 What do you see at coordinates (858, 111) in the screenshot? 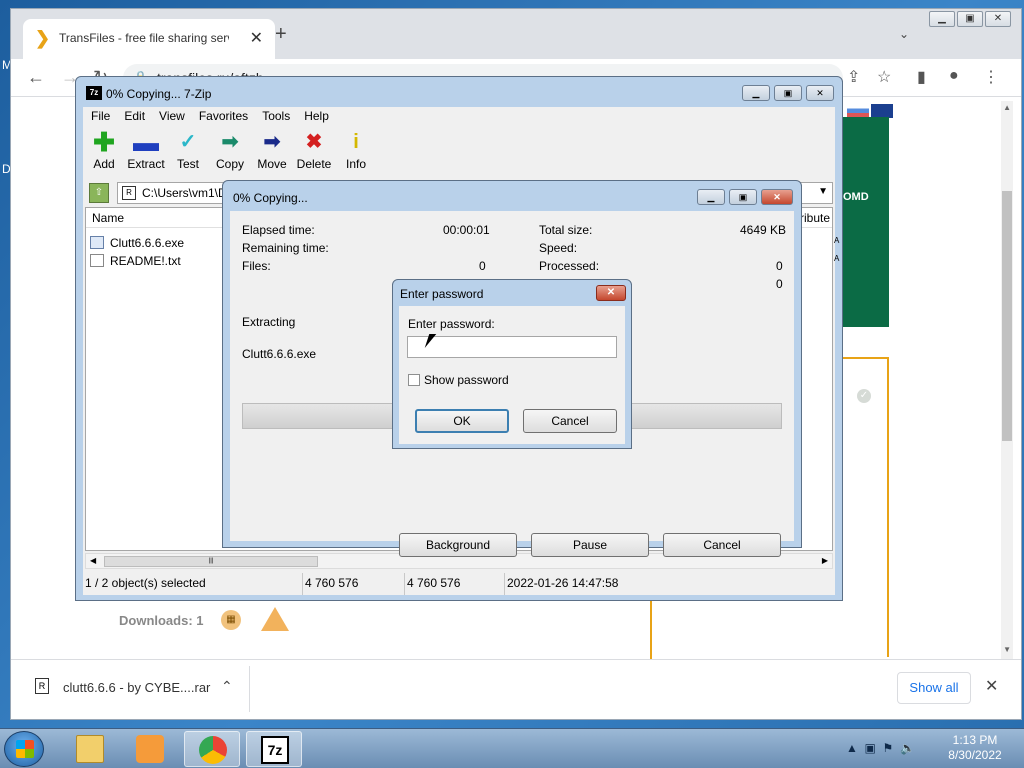
I see `language-flag-icon` at bounding box center [858, 111].